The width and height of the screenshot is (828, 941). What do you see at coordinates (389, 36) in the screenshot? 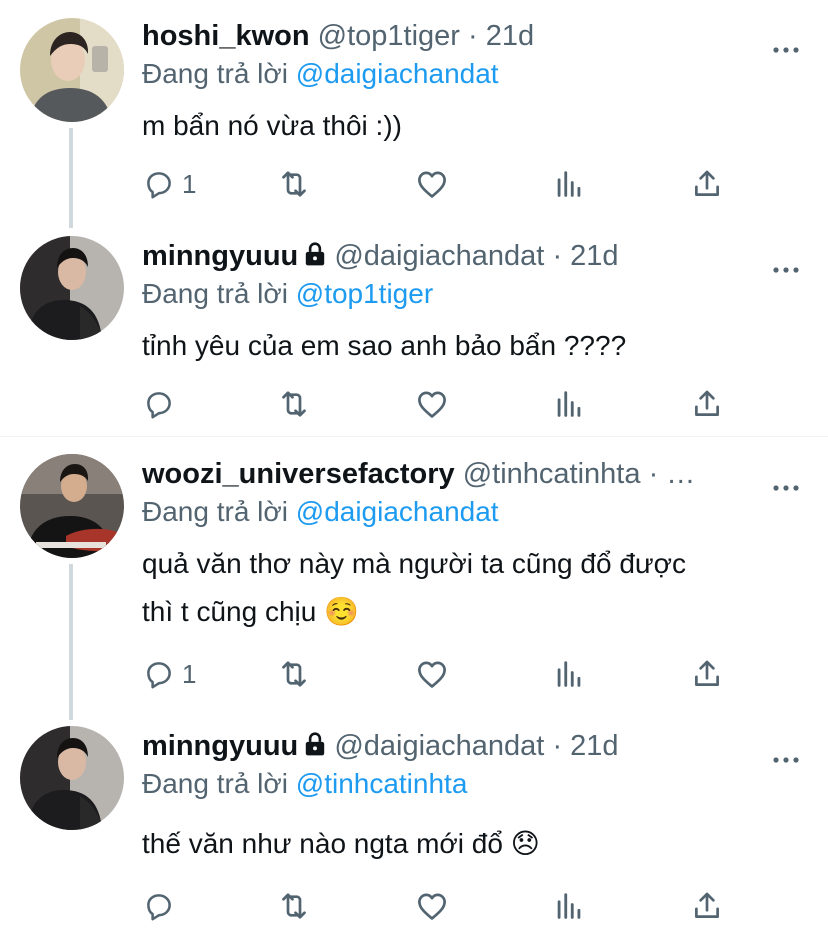
I see `user-handle: @top1tiger` at bounding box center [389, 36].